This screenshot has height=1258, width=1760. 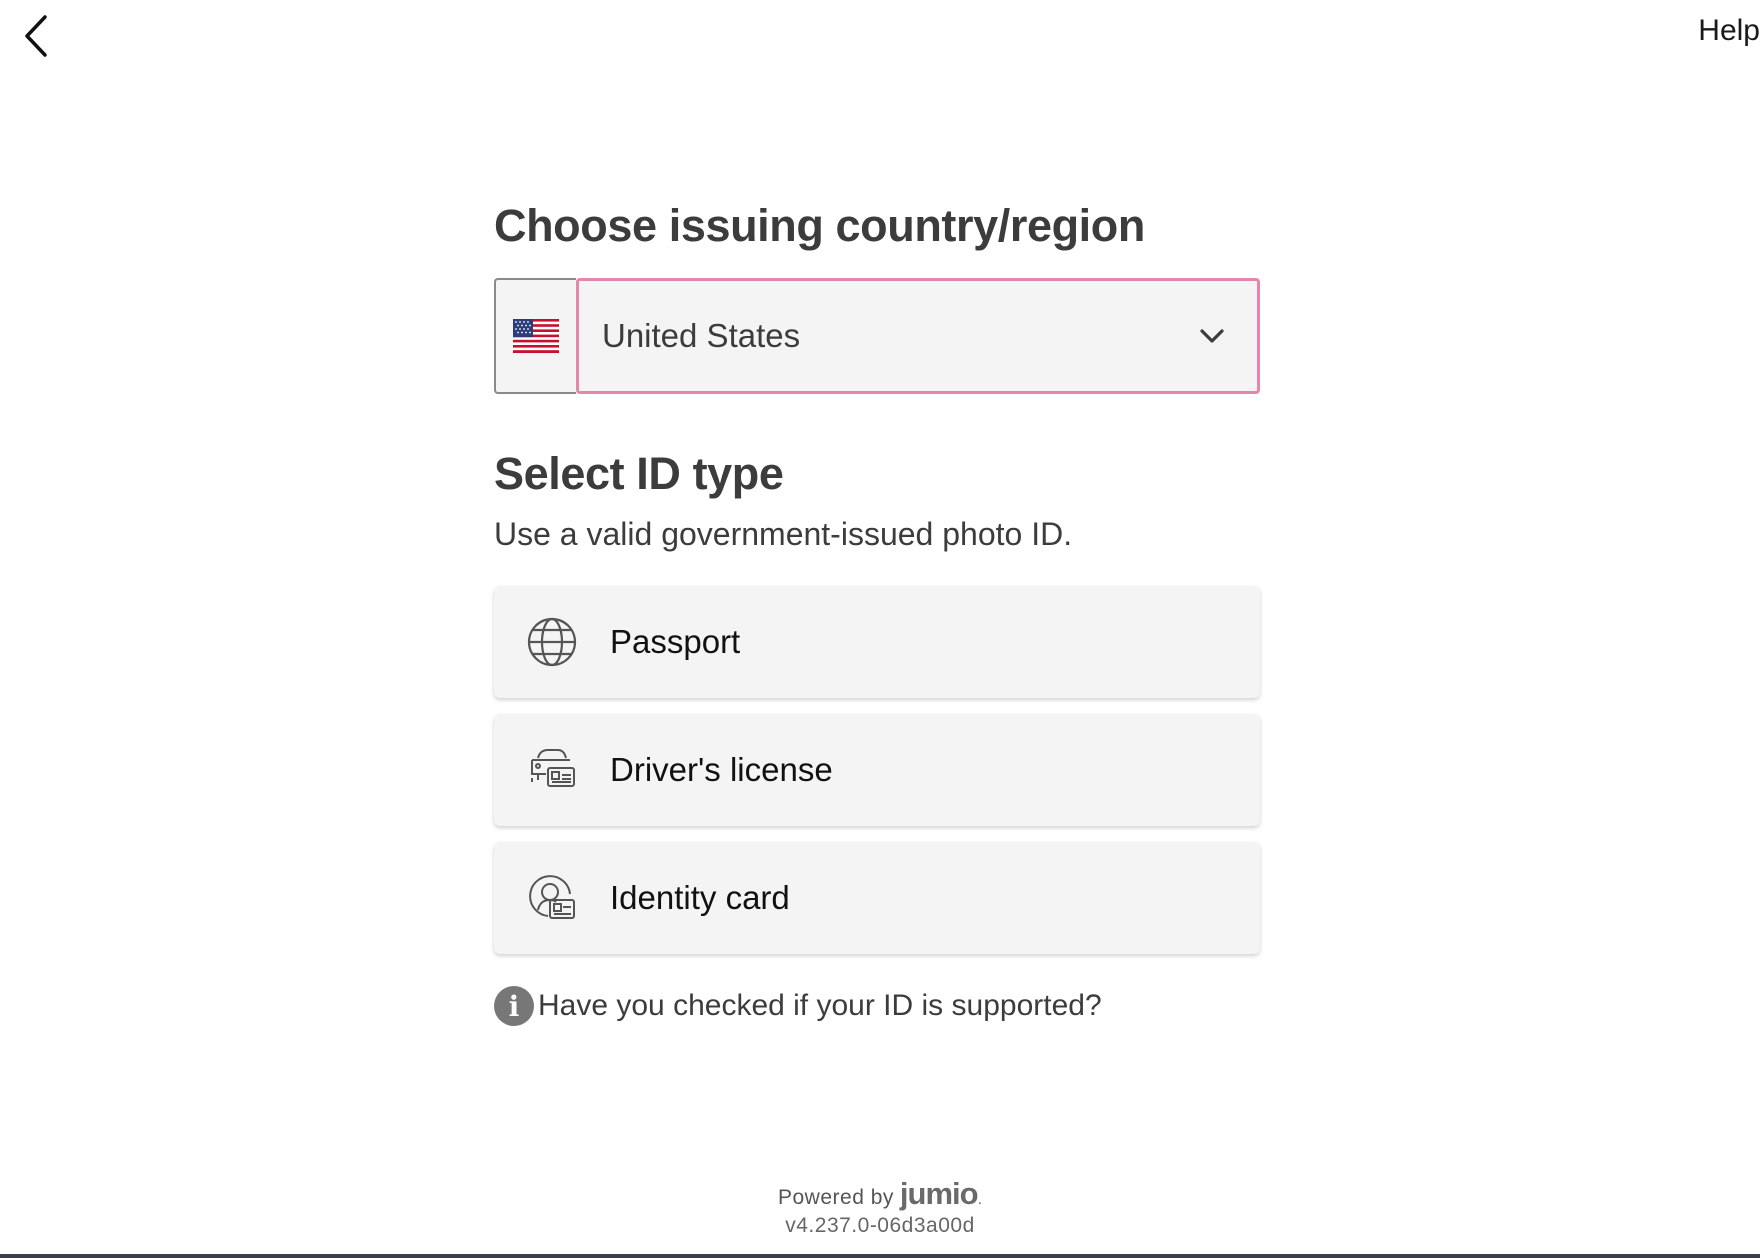 What do you see at coordinates (819, 225) in the screenshot?
I see `country-heading: Choose issuing country/region` at bounding box center [819, 225].